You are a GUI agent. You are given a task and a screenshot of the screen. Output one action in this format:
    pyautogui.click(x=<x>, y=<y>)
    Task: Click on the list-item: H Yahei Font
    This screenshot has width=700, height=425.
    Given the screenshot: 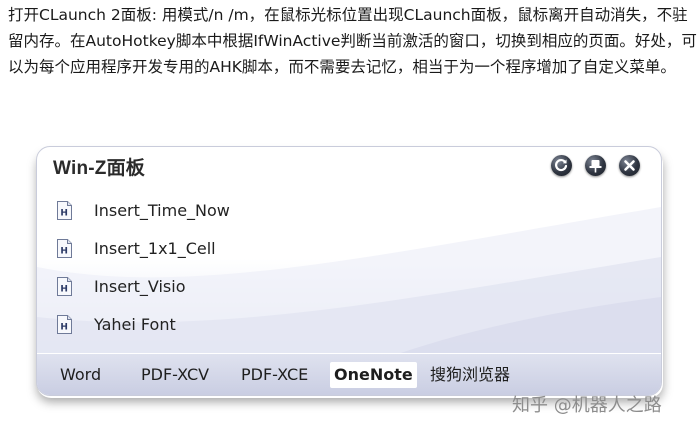 What is the action you would take?
    pyautogui.click(x=143, y=324)
    